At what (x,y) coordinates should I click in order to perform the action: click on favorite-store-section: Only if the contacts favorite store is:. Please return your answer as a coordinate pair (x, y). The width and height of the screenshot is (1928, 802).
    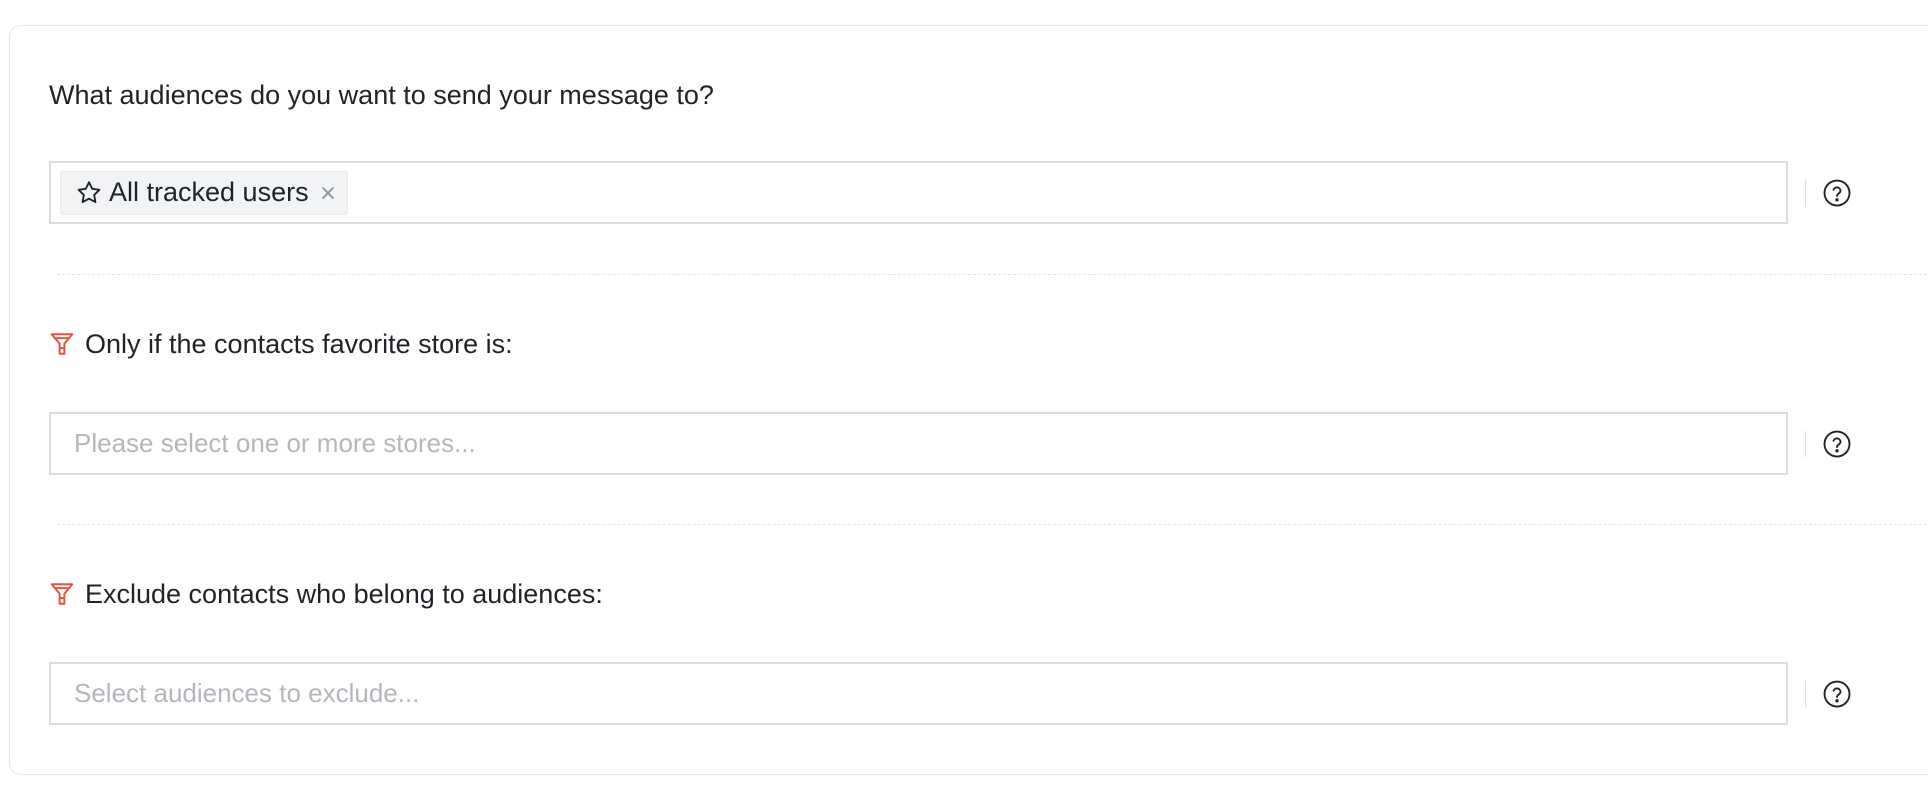
    Looking at the image, I should click on (988, 344).